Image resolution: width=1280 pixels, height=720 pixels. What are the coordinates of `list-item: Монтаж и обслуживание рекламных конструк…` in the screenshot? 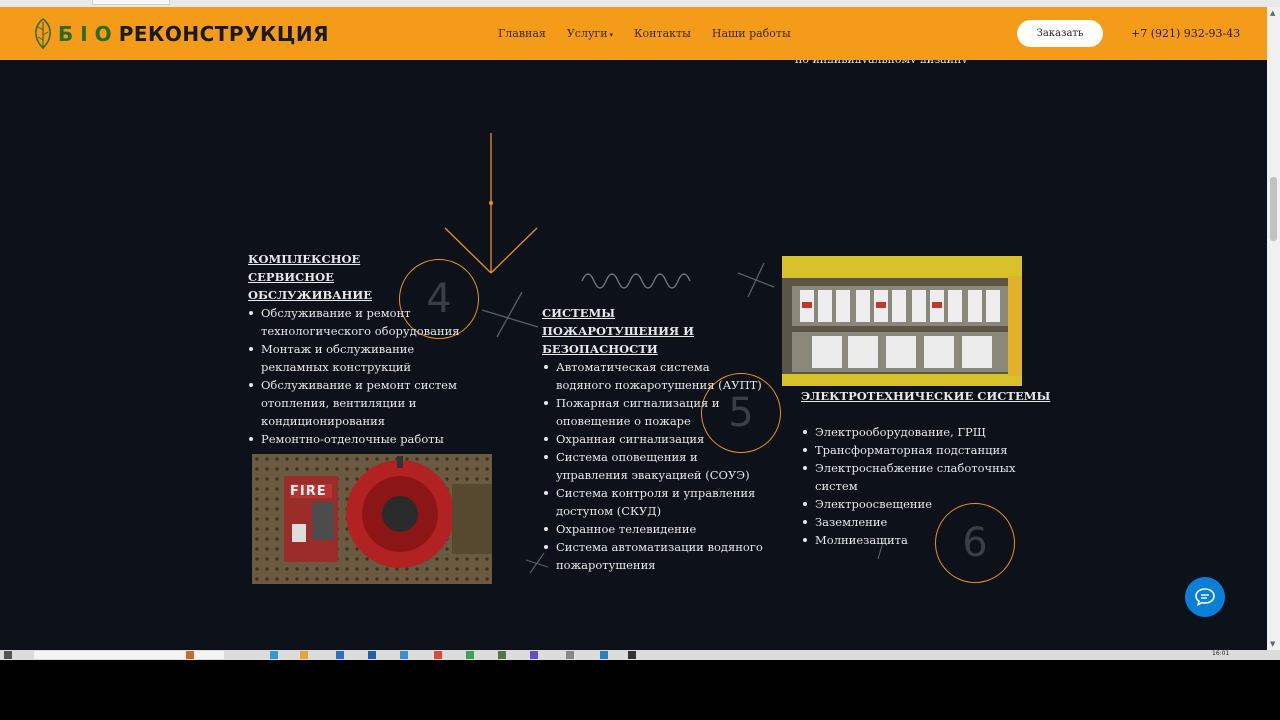 It's located at (365, 358).